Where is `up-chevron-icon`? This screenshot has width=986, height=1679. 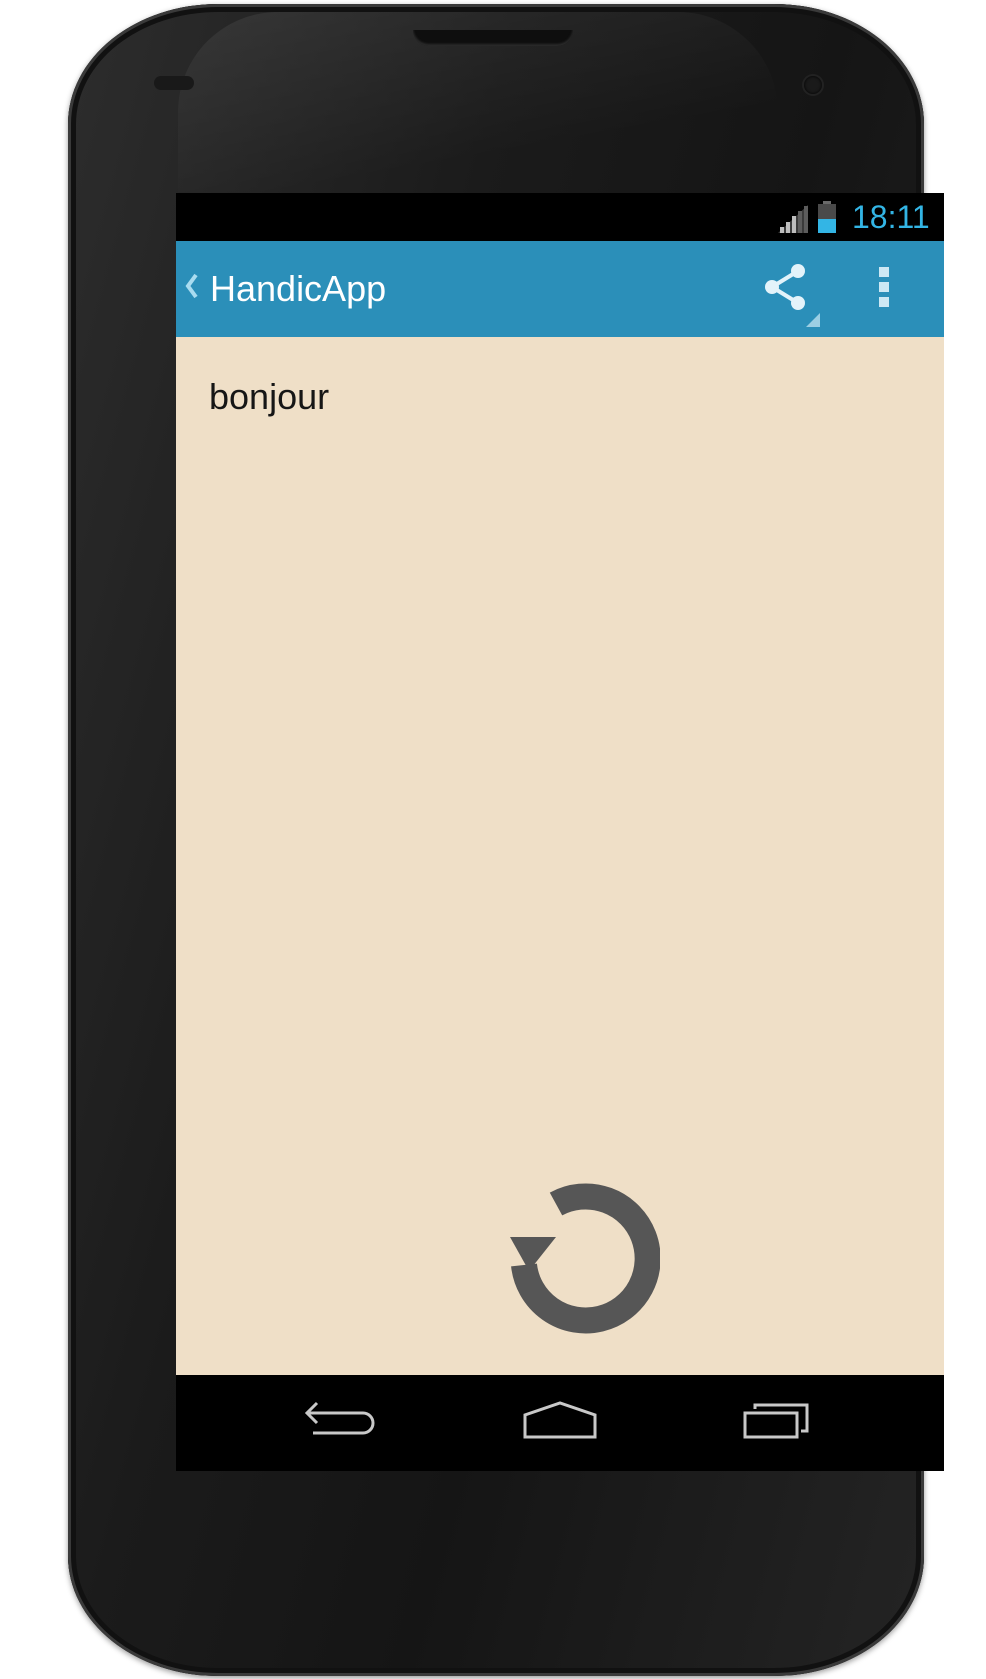 up-chevron-icon is located at coordinates (192, 286).